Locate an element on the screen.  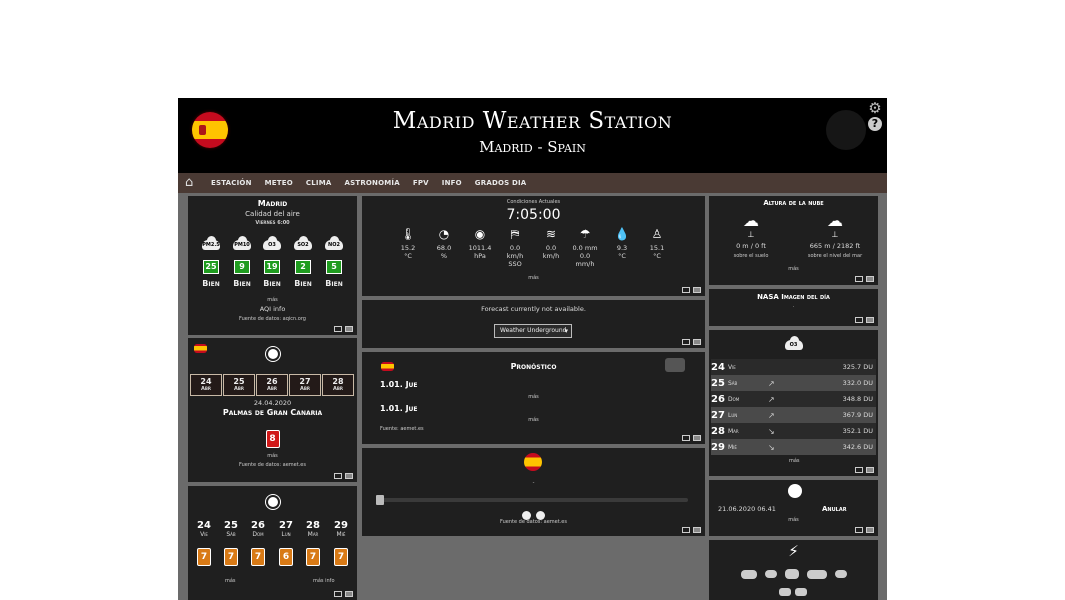
page-subtitle: Madrid - Spain is located at coordinates (532, 147).